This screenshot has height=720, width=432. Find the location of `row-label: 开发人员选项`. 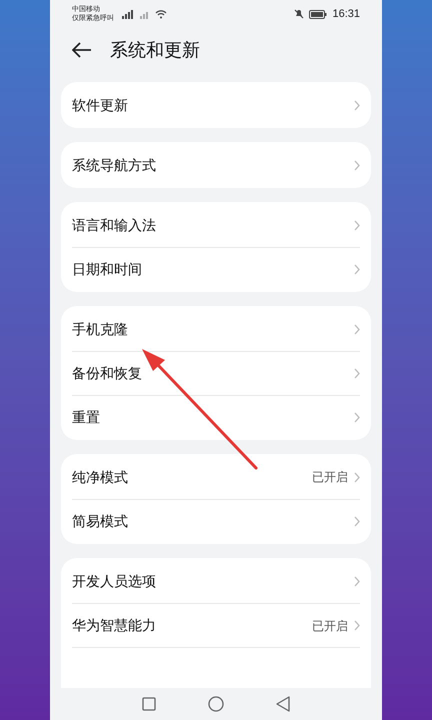

row-label: 开发人员选项 is located at coordinates (114, 581).